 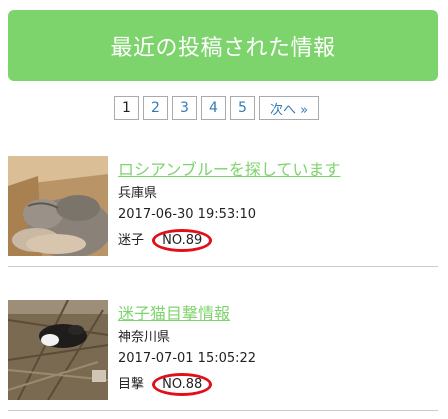 I want to click on post-category: 迷子, so click(x=131, y=240).